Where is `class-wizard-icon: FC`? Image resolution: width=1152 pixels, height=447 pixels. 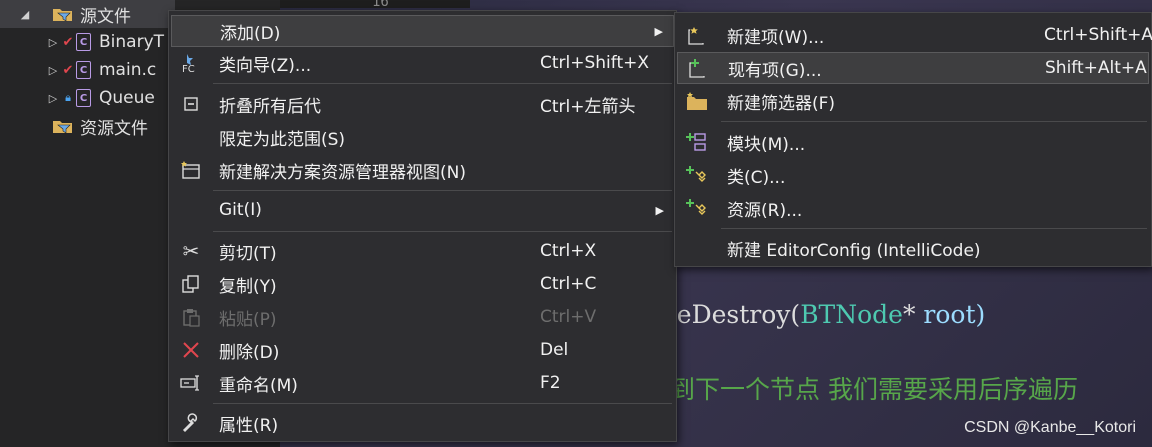
class-wizard-icon: FC is located at coordinates (191, 63).